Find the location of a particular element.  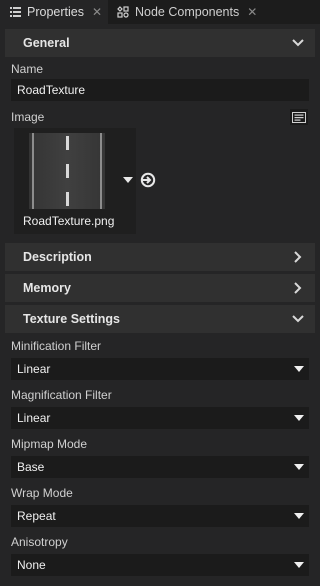

image-preview: RoadTexture.png is located at coordinates (75, 181).